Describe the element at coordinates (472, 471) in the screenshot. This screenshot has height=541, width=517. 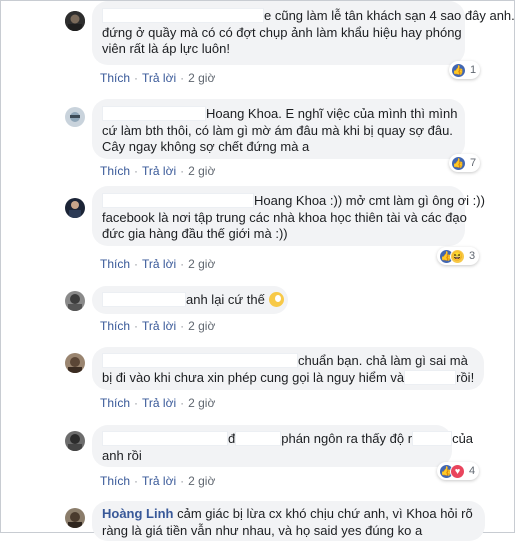
I see `reaction-count: 4` at that location.